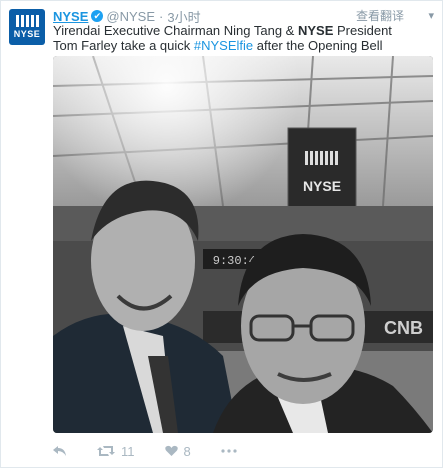  I want to click on author-name: NYSE, so click(70, 16).